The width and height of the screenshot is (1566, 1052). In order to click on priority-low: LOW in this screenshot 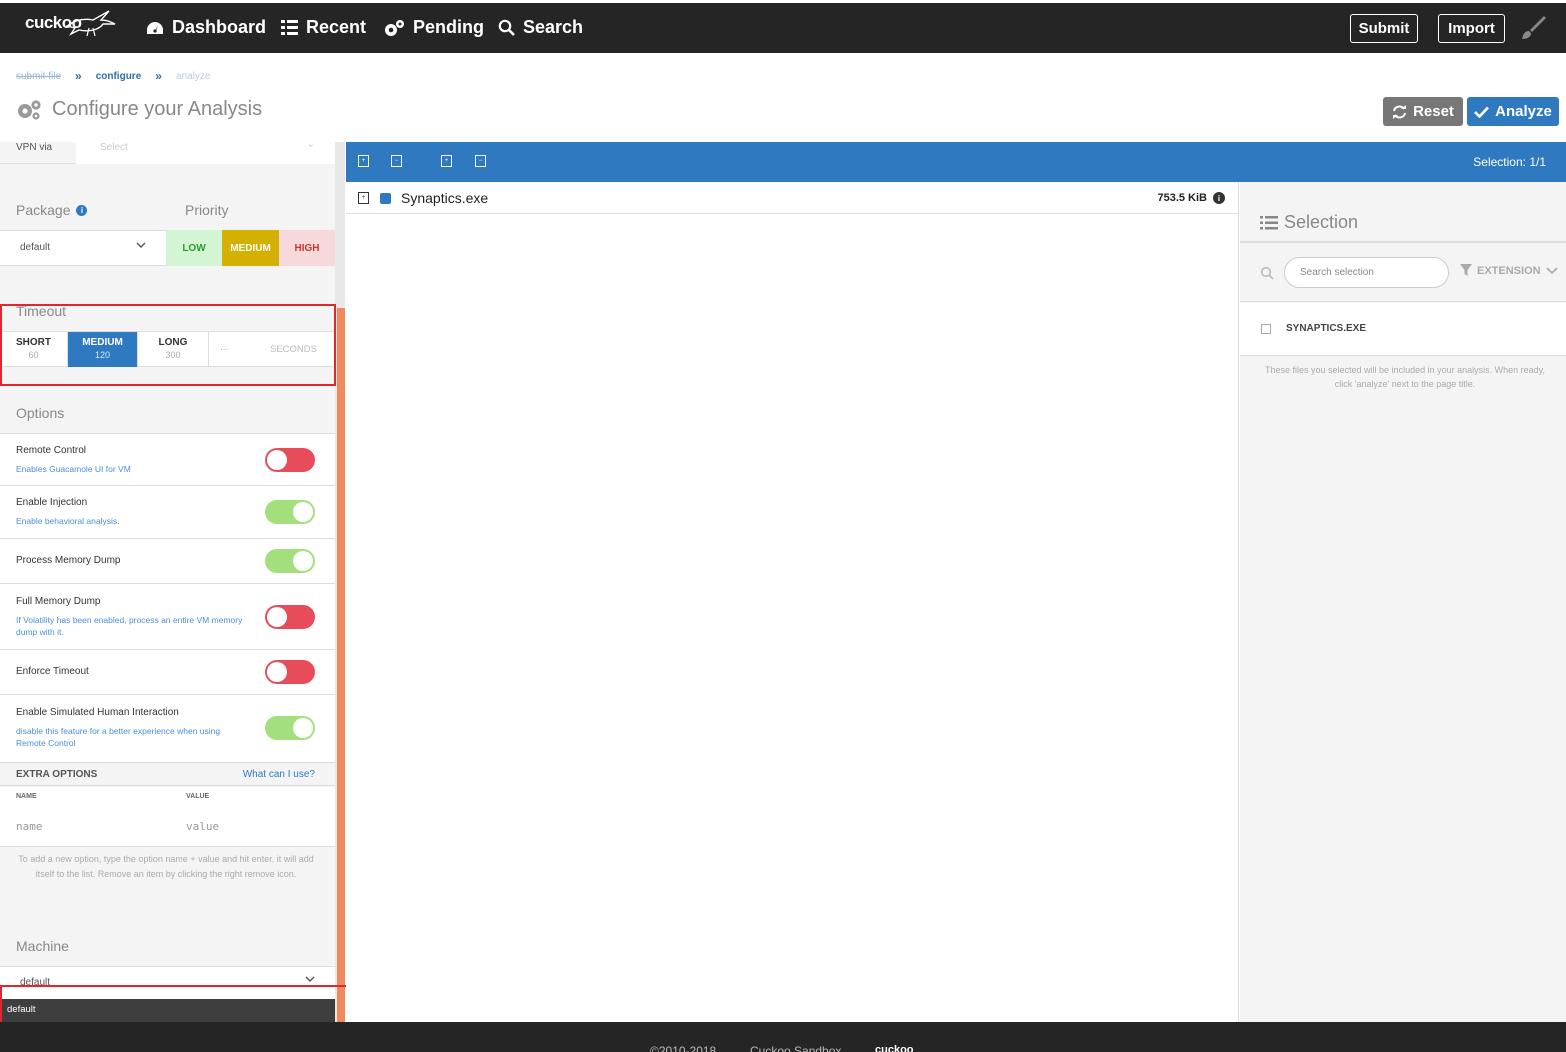, I will do `click(194, 248)`.